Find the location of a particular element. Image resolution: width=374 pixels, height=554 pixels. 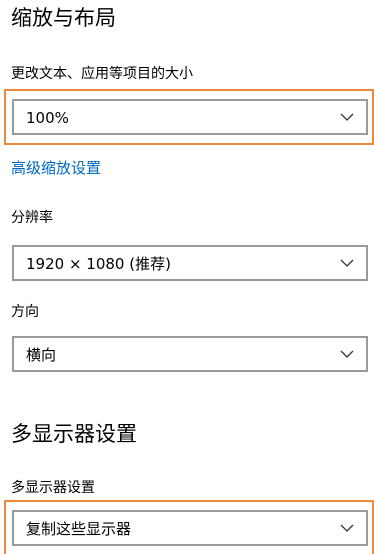

orientation-dropdown-value: 横向 is located at coordinates (41, 355).